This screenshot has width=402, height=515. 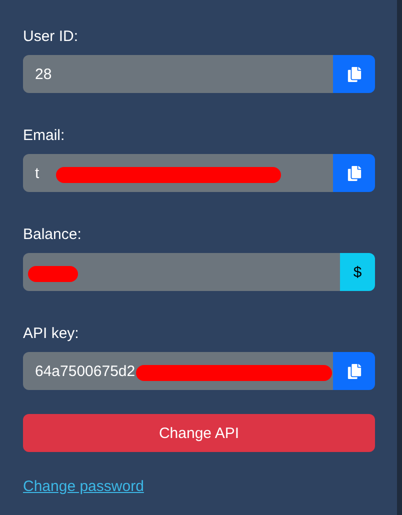 What do you see at coordinates (178, 74) in the screenshot?
I see `input-field: 28` at bounding box center [178, 74].